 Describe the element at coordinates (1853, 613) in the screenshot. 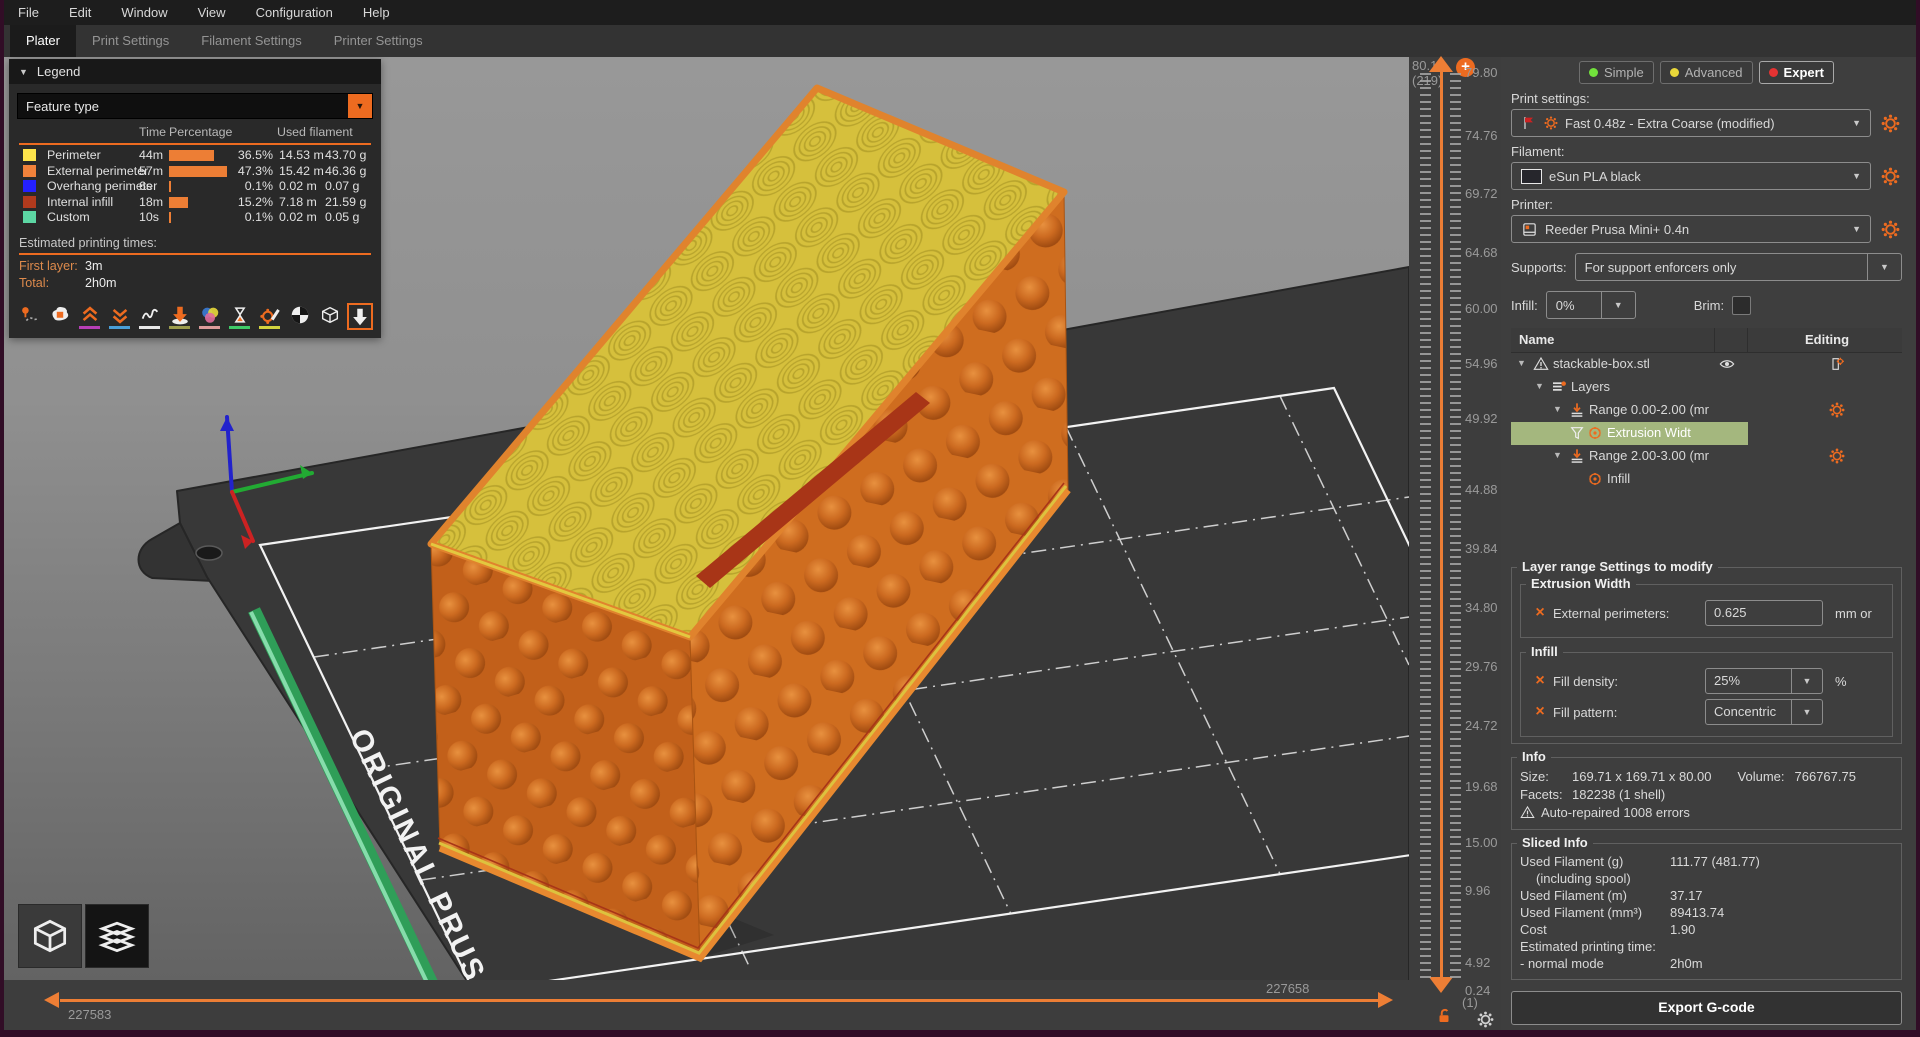

I see `setting-suffix: mm or` at that location.